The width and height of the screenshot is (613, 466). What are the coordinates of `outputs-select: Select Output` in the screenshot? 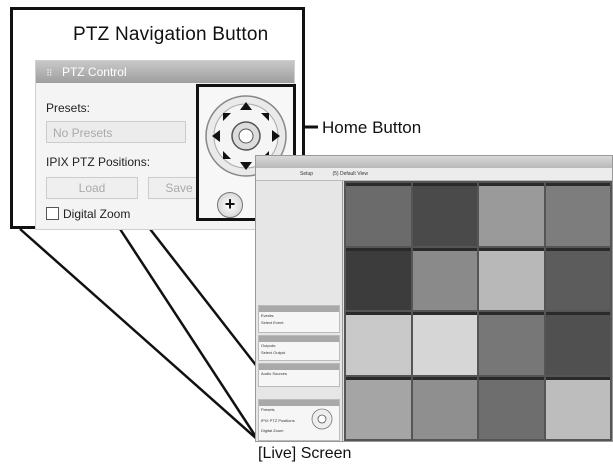 It's located at (299, 352).